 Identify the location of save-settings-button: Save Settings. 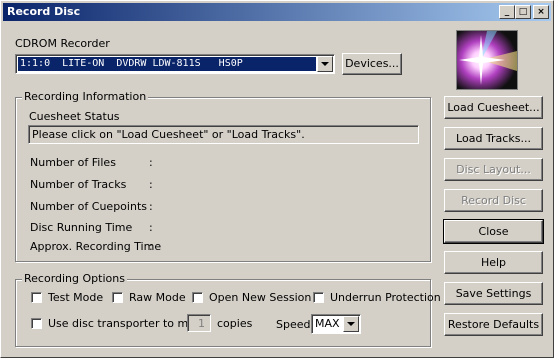
(493, 293).